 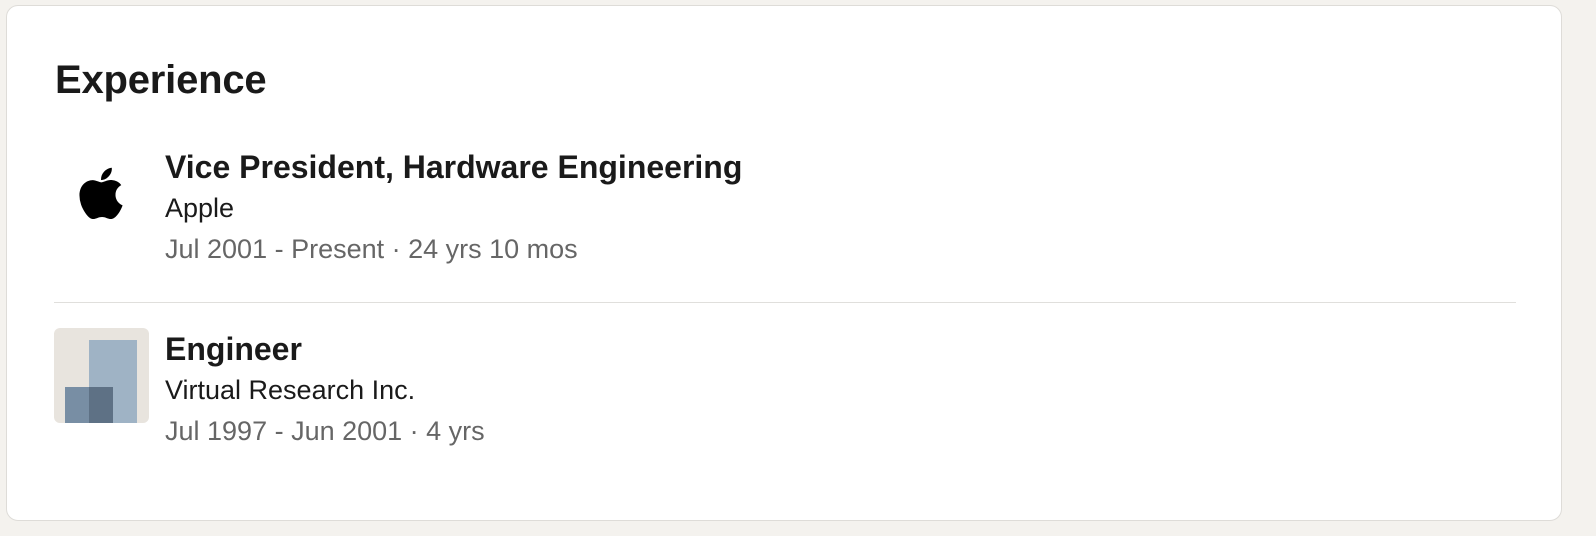 What do you see at coordinates (325, 349) in the screenshot?
I see `job-title: Engineer` at bounding box center [325, 349].